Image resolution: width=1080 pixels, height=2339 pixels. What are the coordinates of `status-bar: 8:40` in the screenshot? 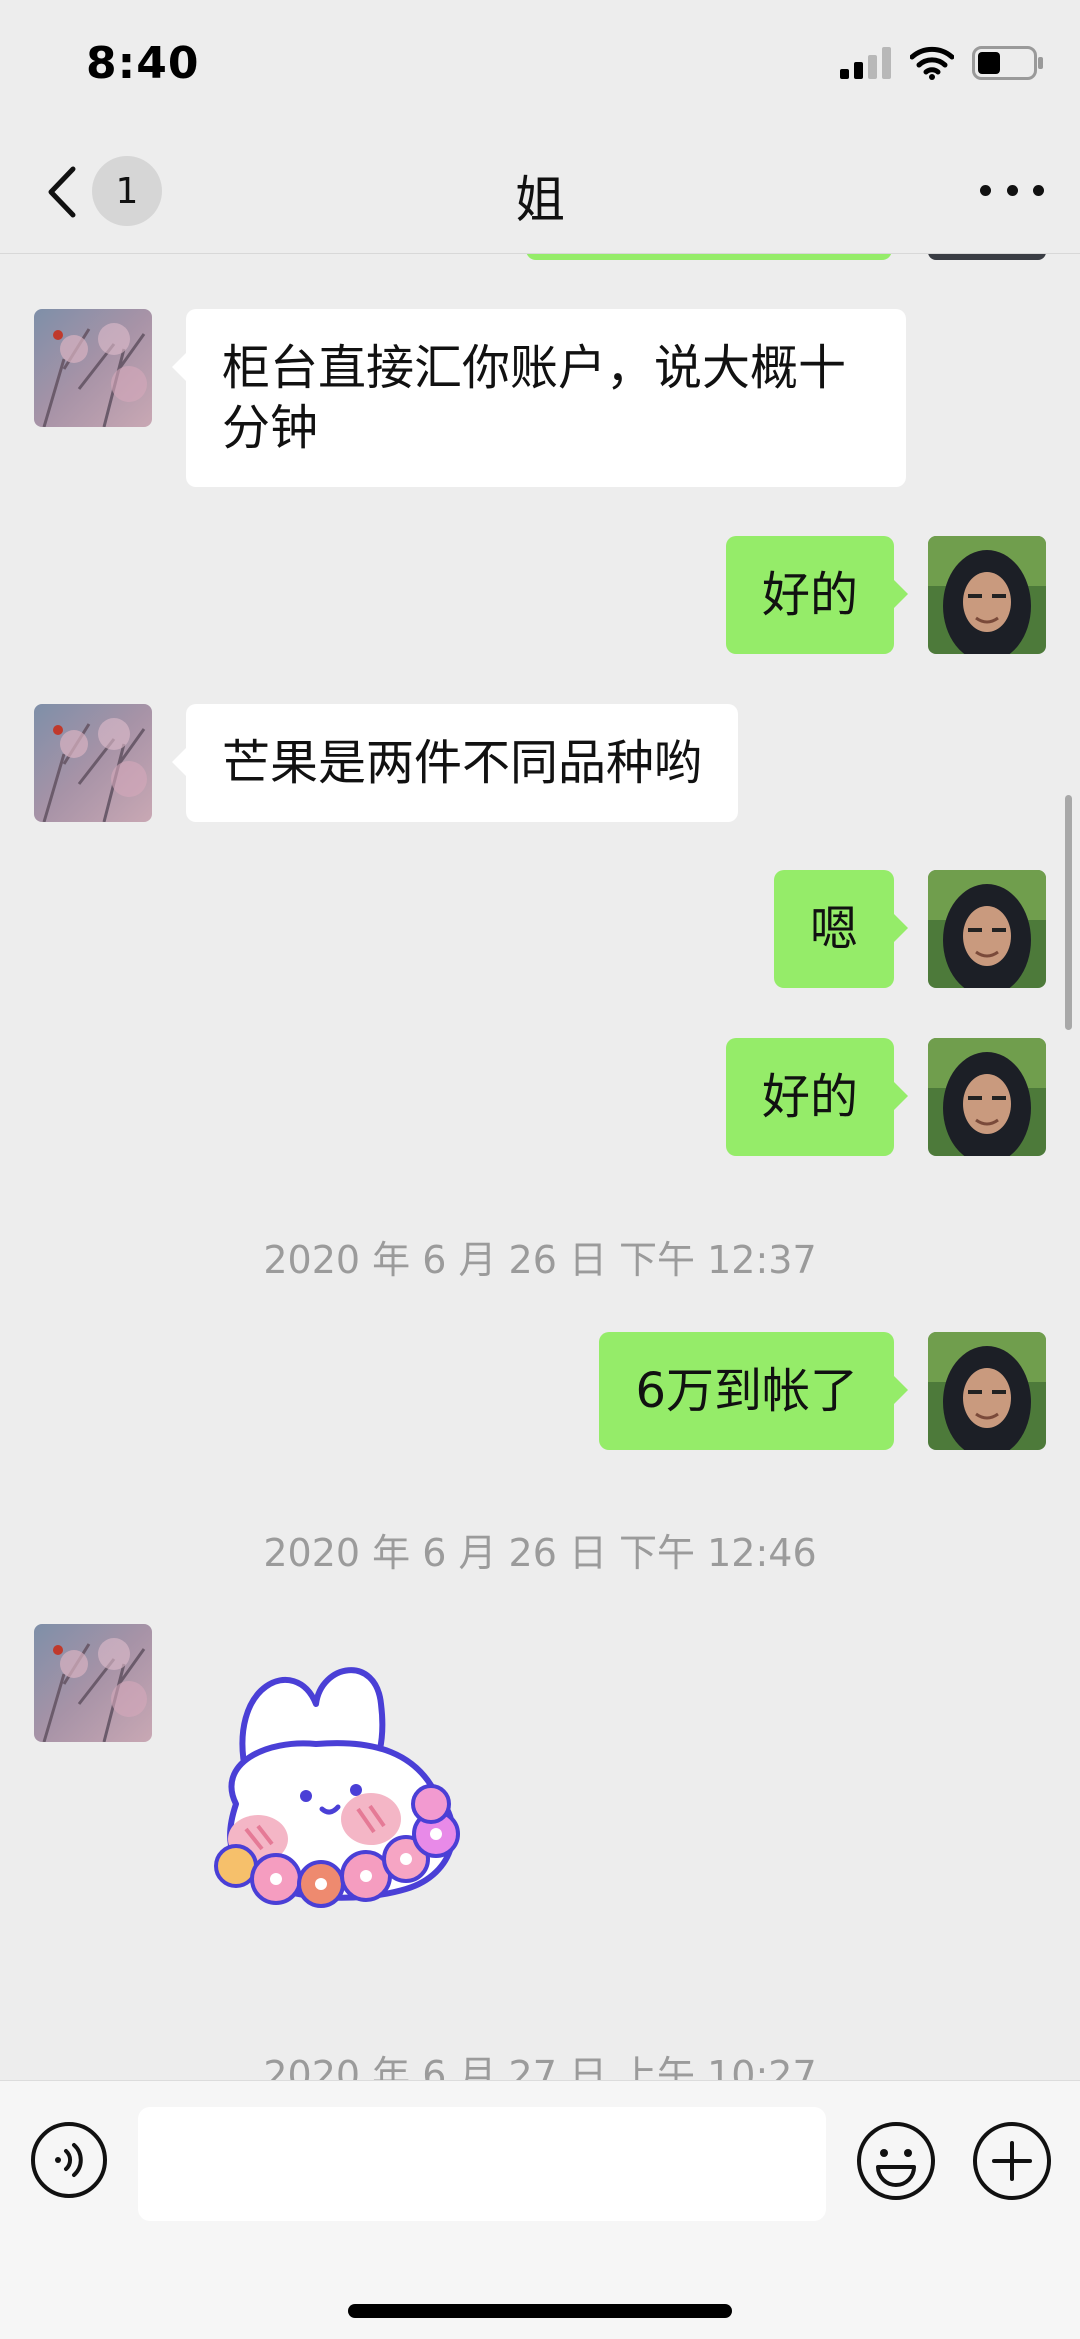 It's located at (540, 65).